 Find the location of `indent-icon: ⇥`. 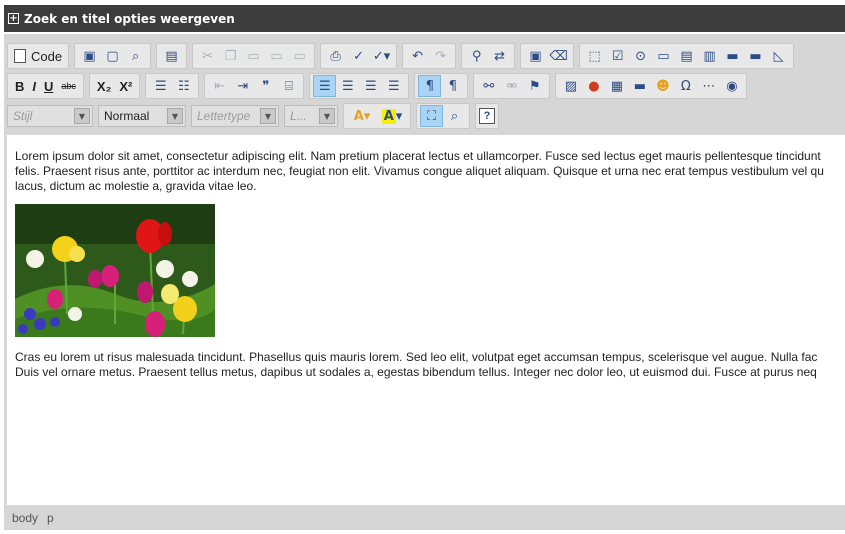

indent-icon: ⇥ is located at coordinates (243, 86).